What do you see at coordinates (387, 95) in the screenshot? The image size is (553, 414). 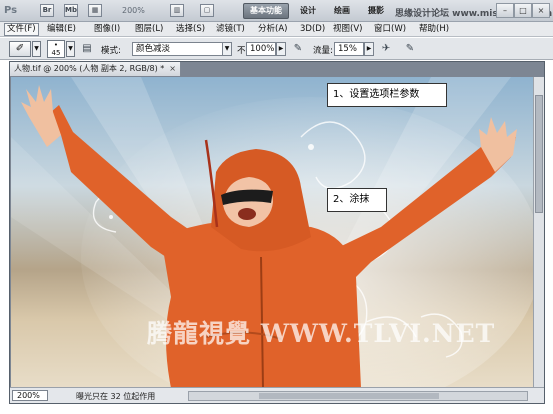 I see `step1-callout: 1、设置选项栏参数` at bounding box center [387, 95].